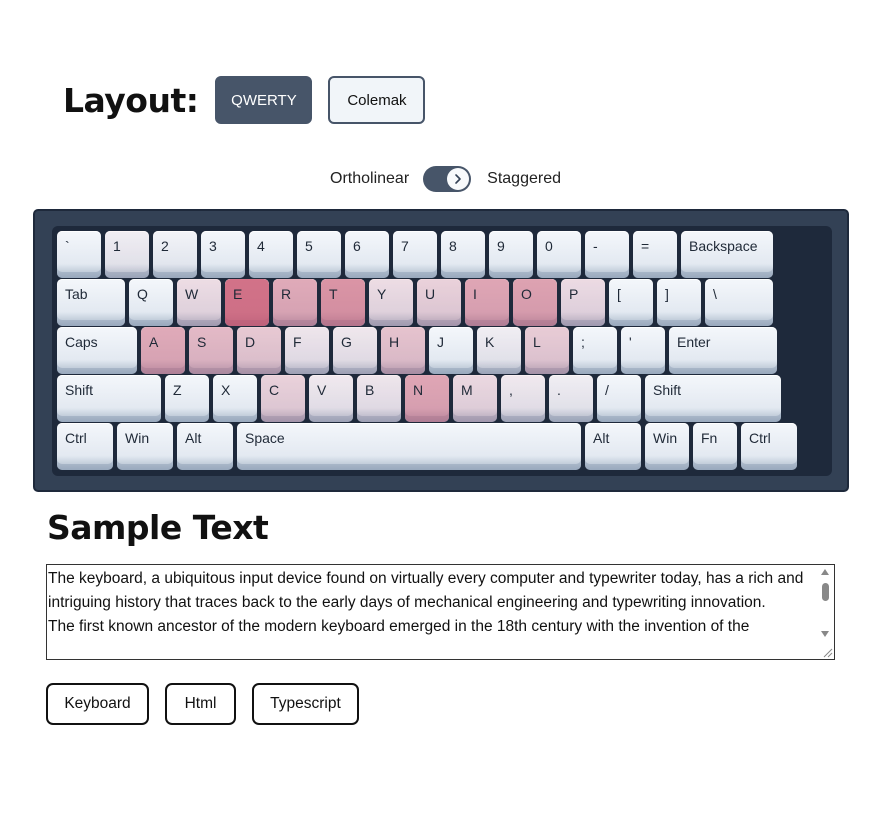 The height and width of the screenshot is (823, 891). I want to click on textarea-scrollbar, so click(825, 612).